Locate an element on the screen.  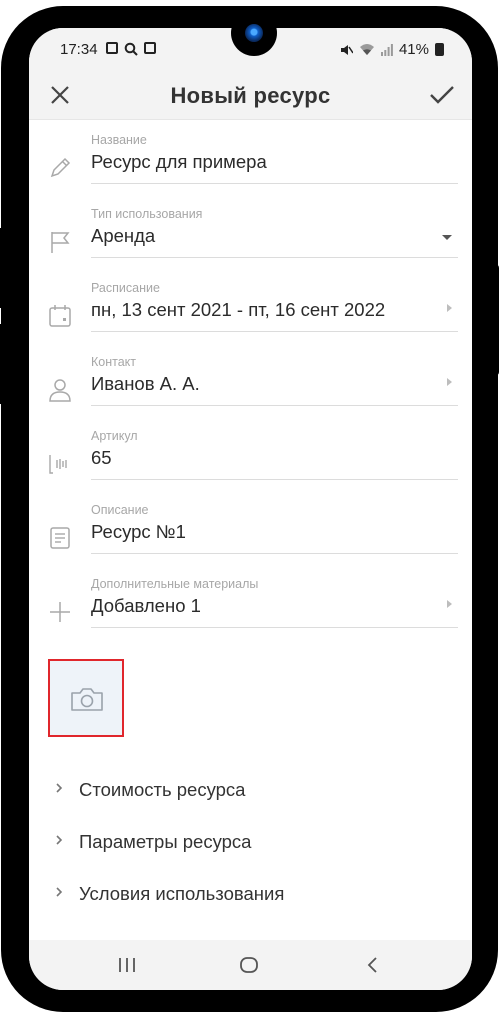
field-additional-materials: Дополнительные материалы Добавлено 1 is located at coordinates (250, 614).